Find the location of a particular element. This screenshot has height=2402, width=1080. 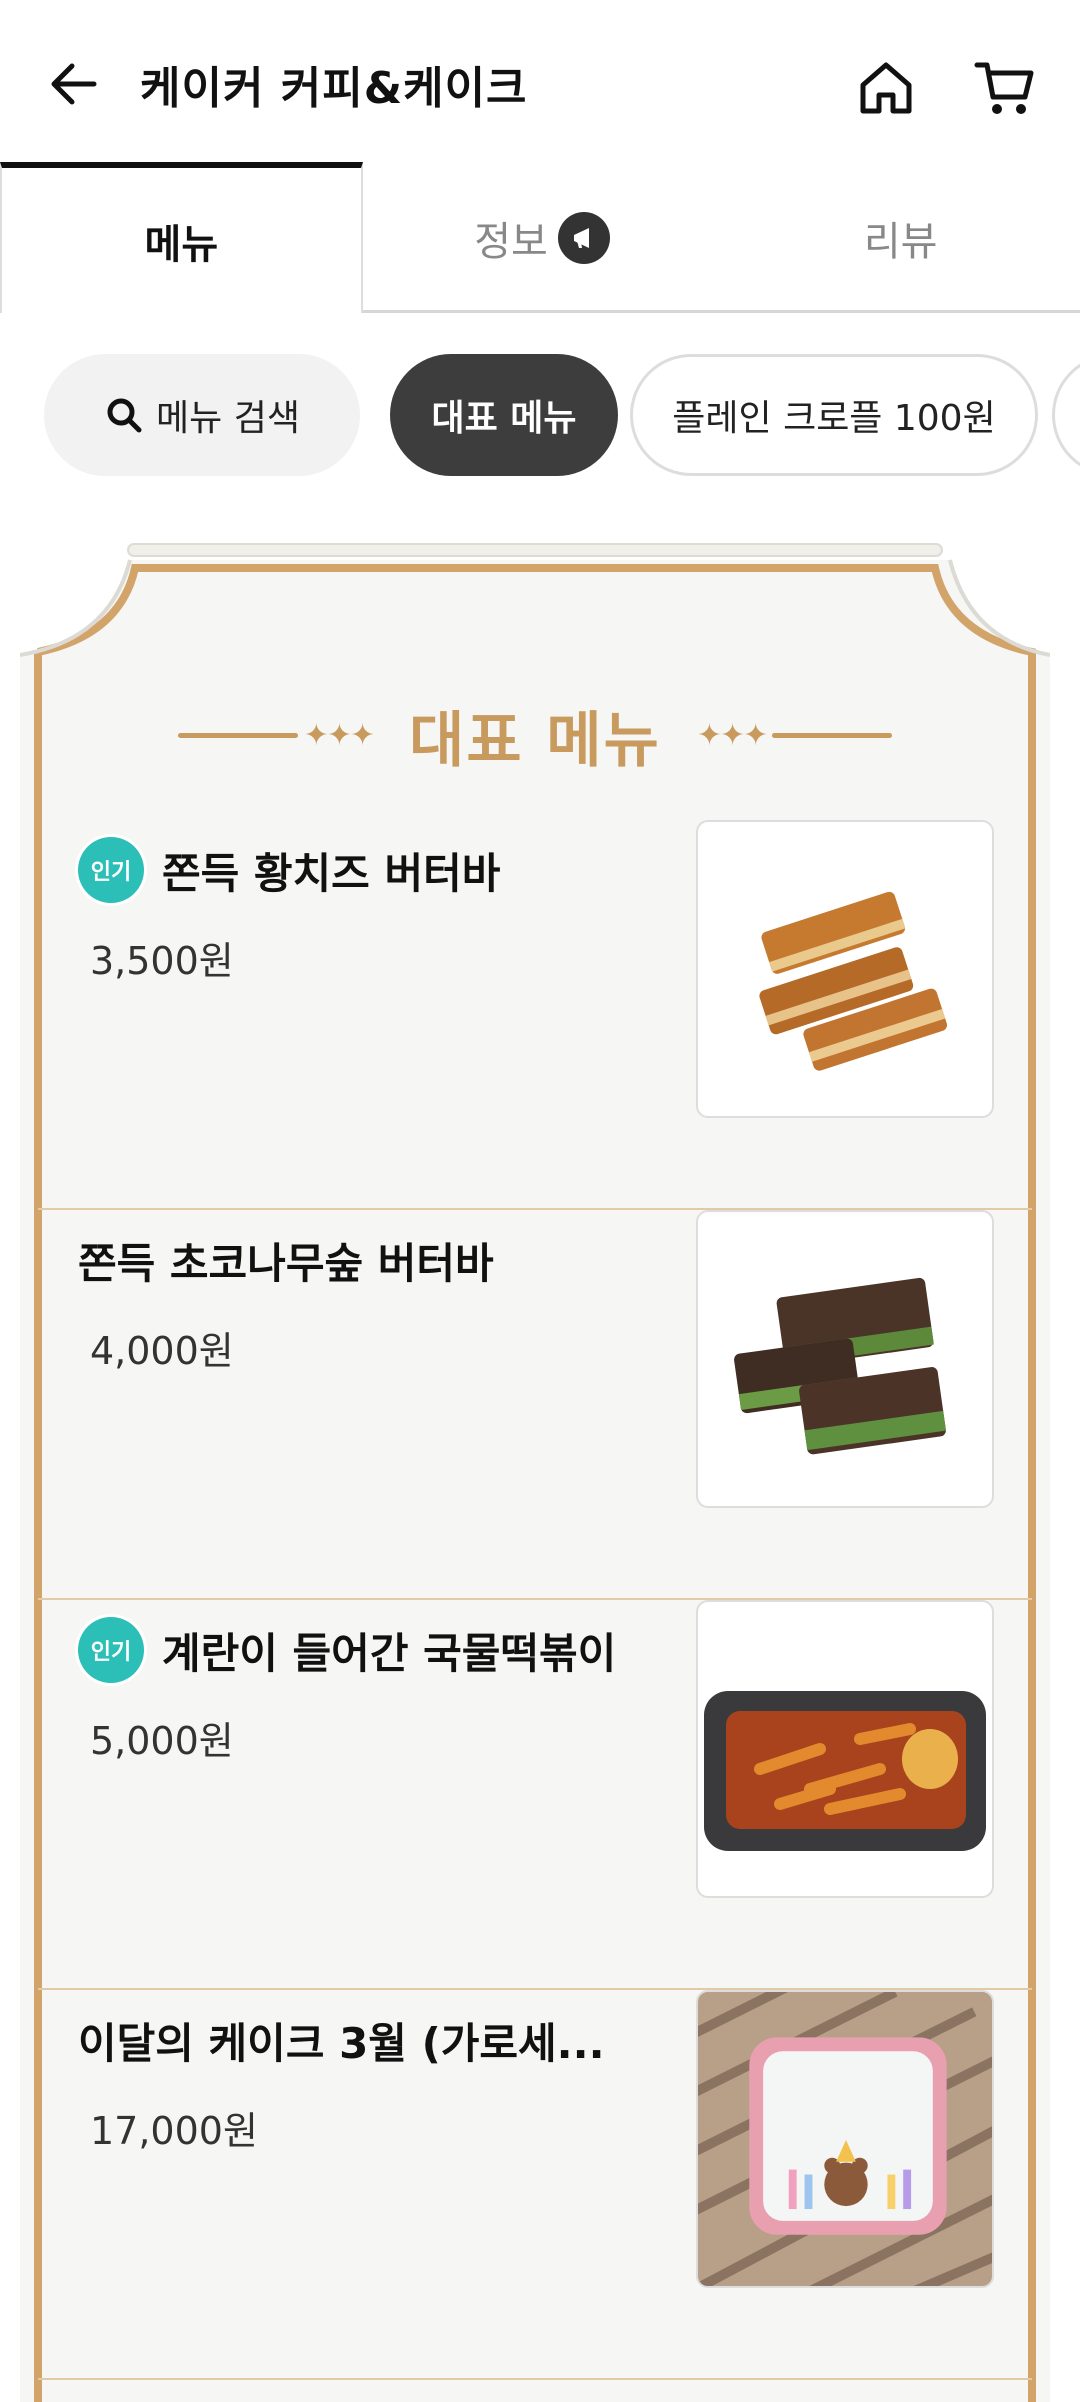

menu-item: 인기 계란이 들어간 국물떡볶이 5,000원 is located at coordinates (535, 1795).